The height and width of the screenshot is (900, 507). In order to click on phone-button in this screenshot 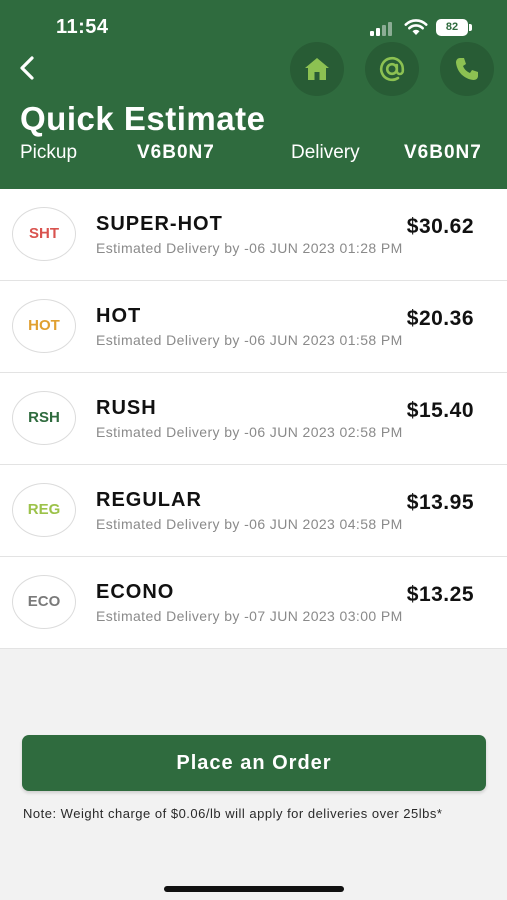, I will do `click(467, 69)`.